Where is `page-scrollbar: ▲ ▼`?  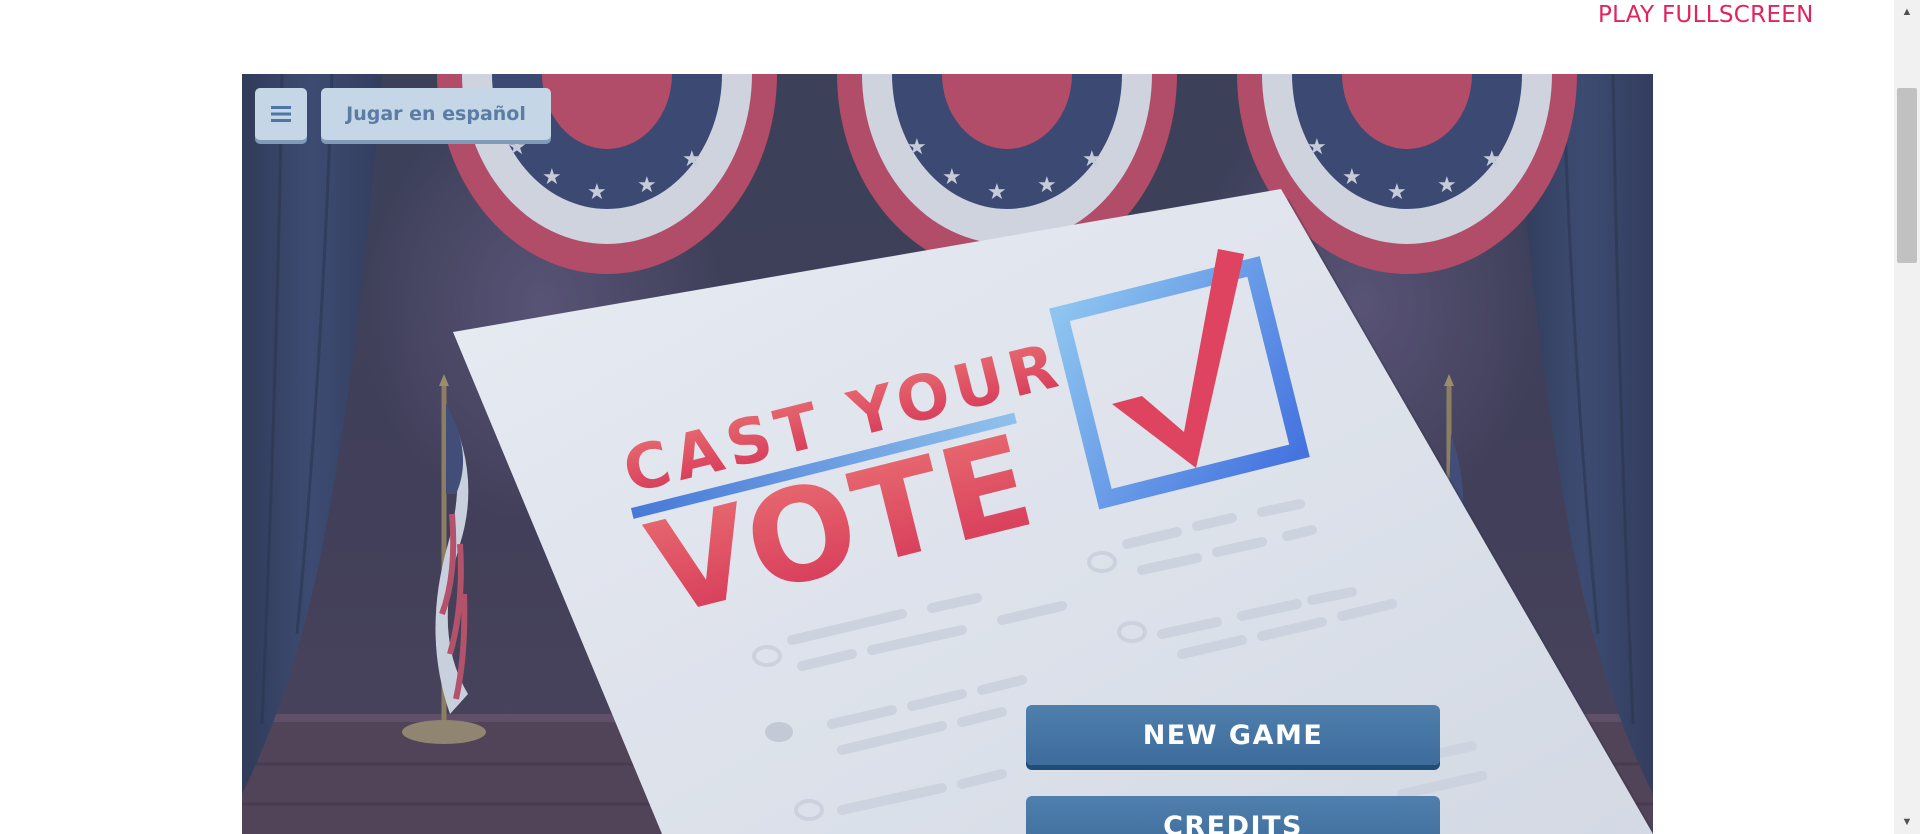
page-scrollbar: ▲ ▼ is located at coordinates (1907, 417).